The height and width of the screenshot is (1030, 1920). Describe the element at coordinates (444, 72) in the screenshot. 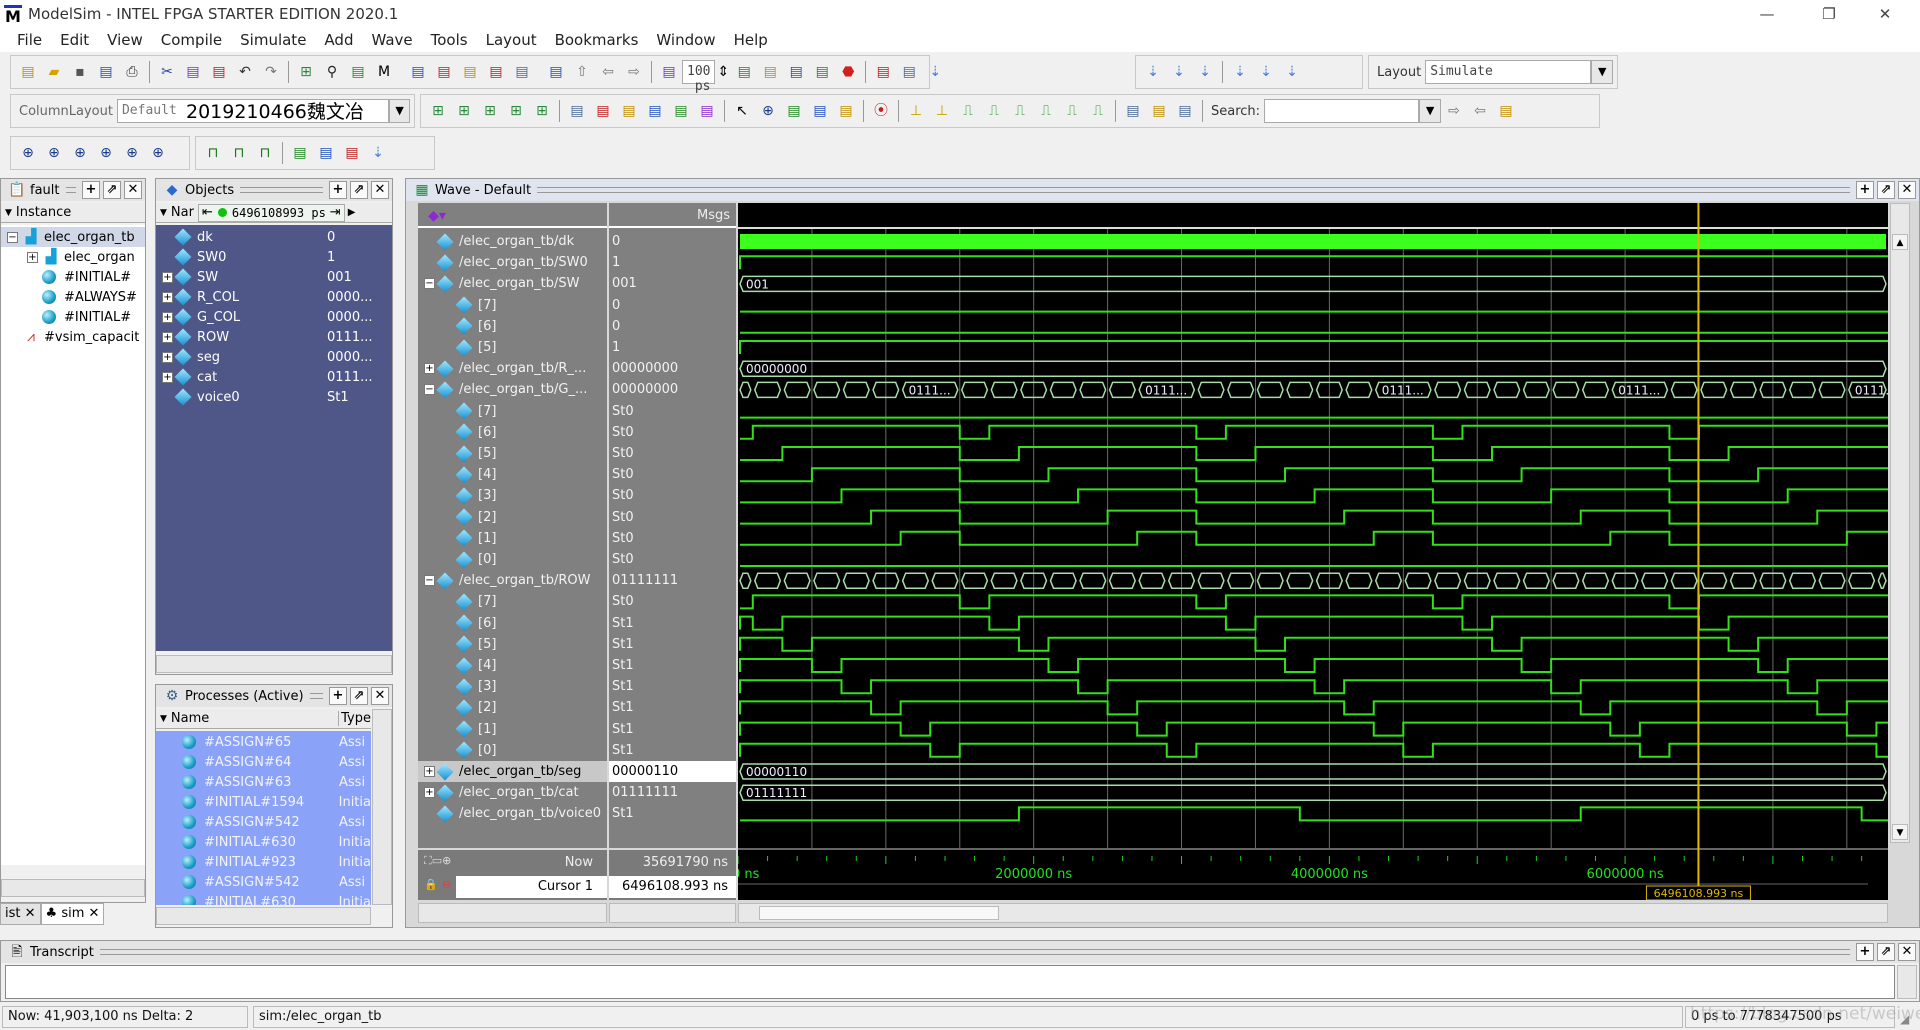

I see `compile-all-icon: ▤` at that location.